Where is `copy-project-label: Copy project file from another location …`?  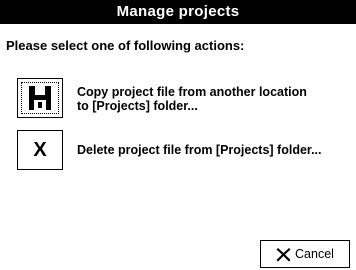
copy-project-label: Copy project file from another location … is located at coordinates (192, 99).